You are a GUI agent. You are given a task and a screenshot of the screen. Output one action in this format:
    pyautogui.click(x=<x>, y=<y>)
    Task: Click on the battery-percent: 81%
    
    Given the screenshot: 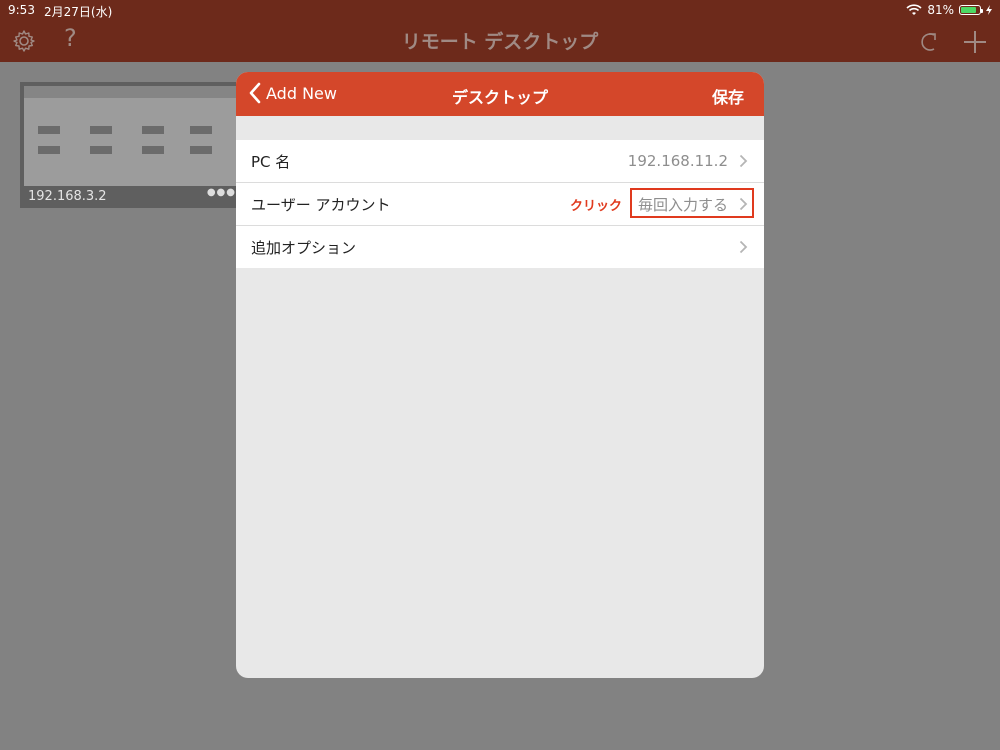 What is the action you would take?
    pyautogui.click(x=940, y=10)
    